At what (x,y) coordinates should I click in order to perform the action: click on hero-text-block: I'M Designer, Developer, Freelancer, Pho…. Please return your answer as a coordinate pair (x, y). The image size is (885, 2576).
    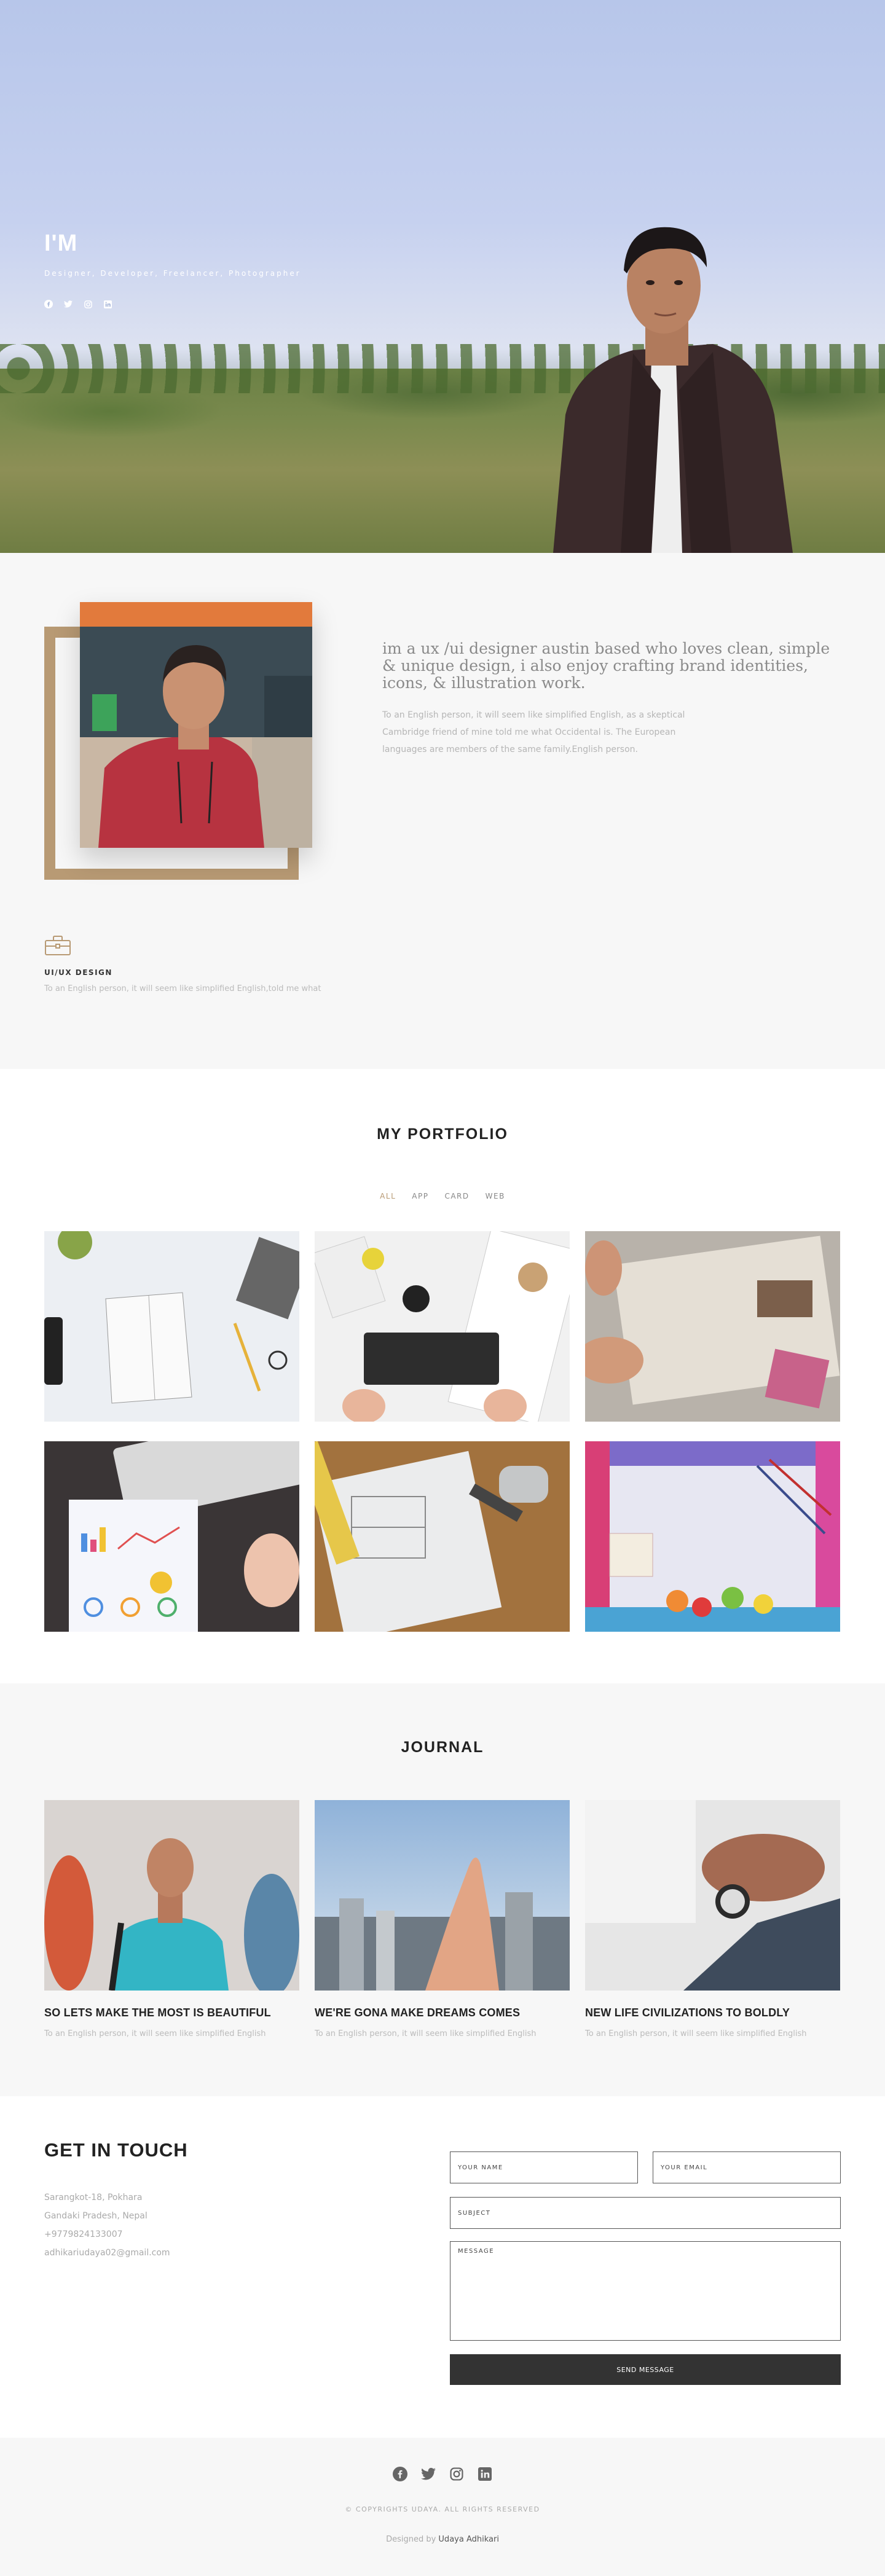
    Looking at the image, I should click on (173, 269).